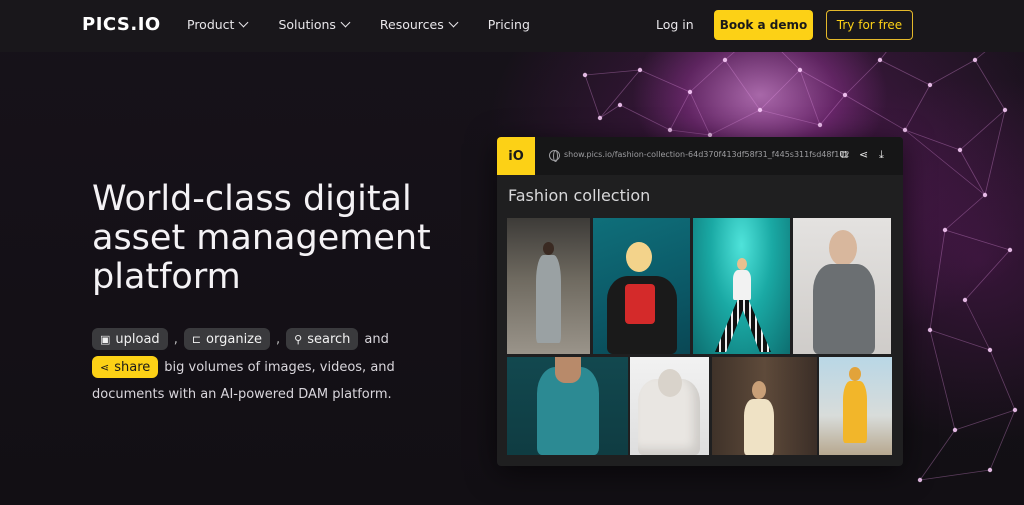 The height and width of the screenshot is (505, 1024). I want to click on organize-chip-label: organize, so click(234, 339).